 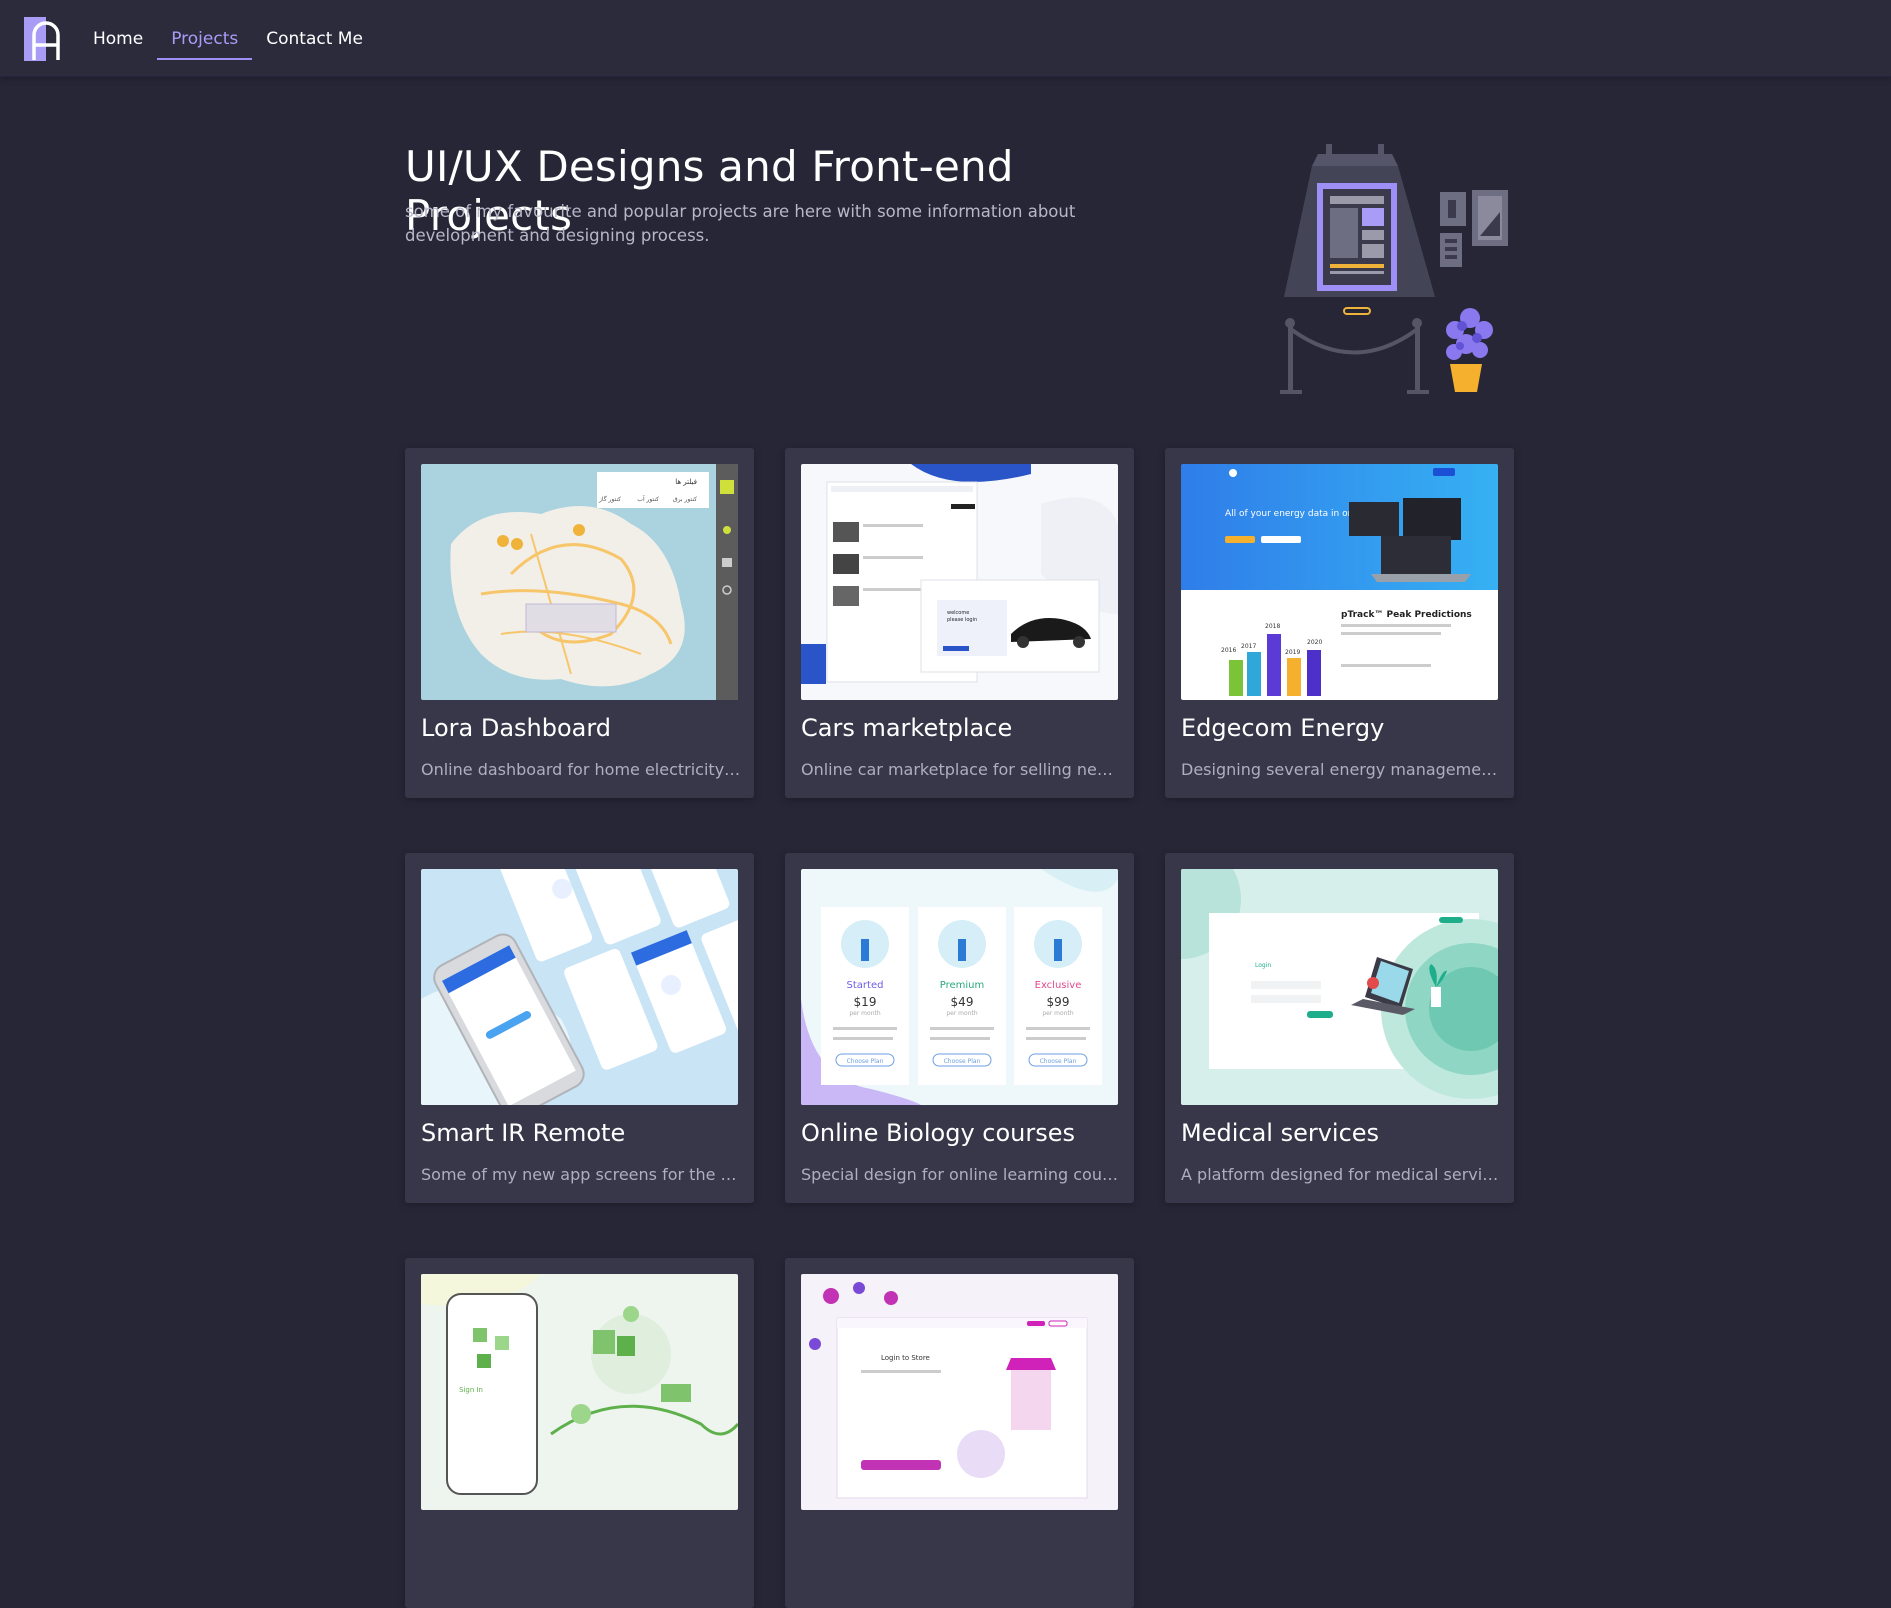 What do you see at coordinates (314, 38) in the screenshot?
I see `nav-contact-me: Contact Me` at bounding box center [314, 38].